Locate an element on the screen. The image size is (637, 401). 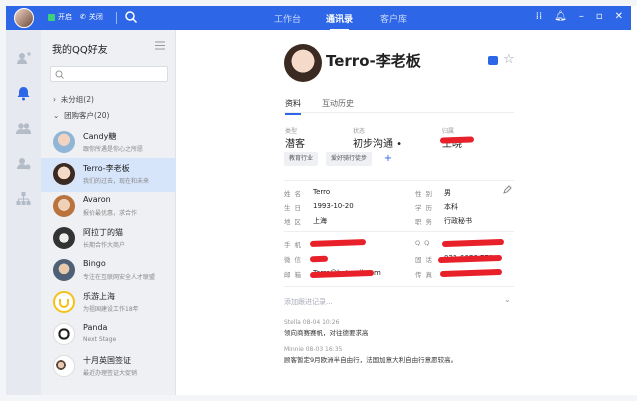
smile-icon is located at coordinates (64, 303).